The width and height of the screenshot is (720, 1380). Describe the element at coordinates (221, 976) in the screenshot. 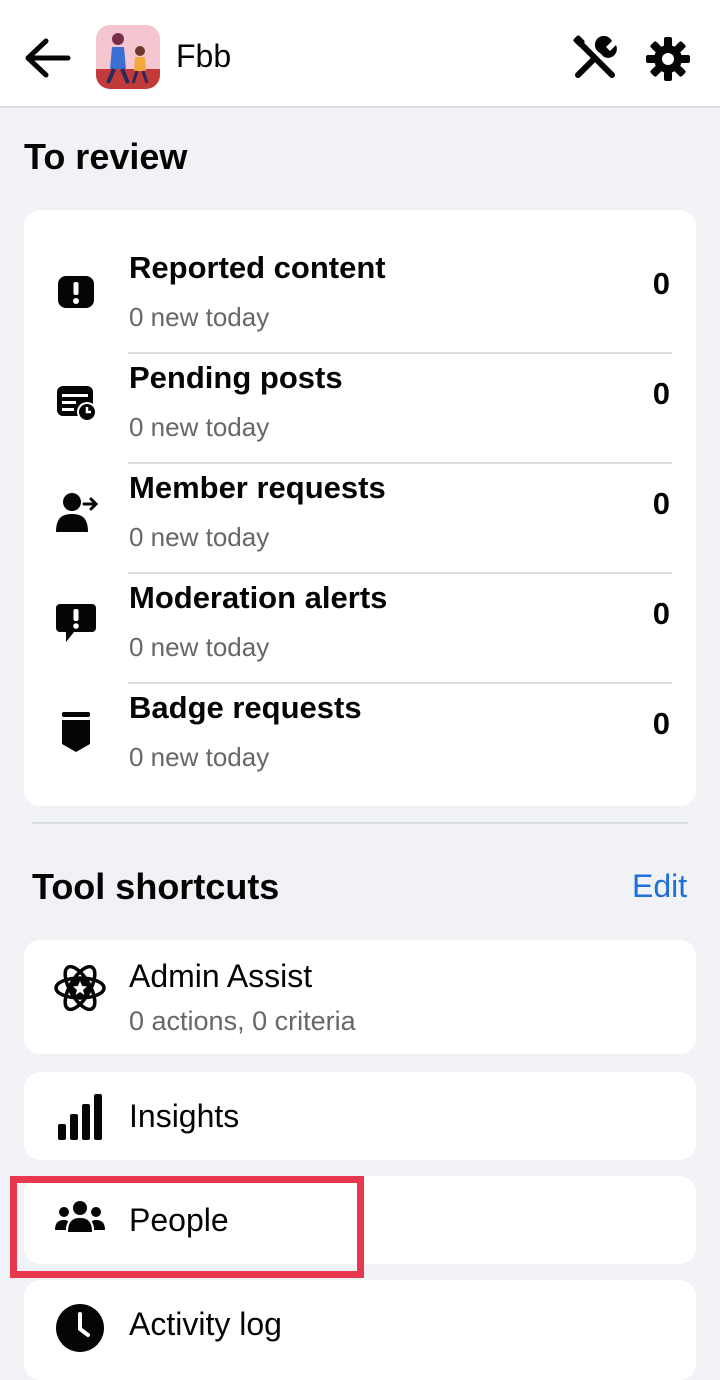

I see `tool-label: Admin Assist` at that location.